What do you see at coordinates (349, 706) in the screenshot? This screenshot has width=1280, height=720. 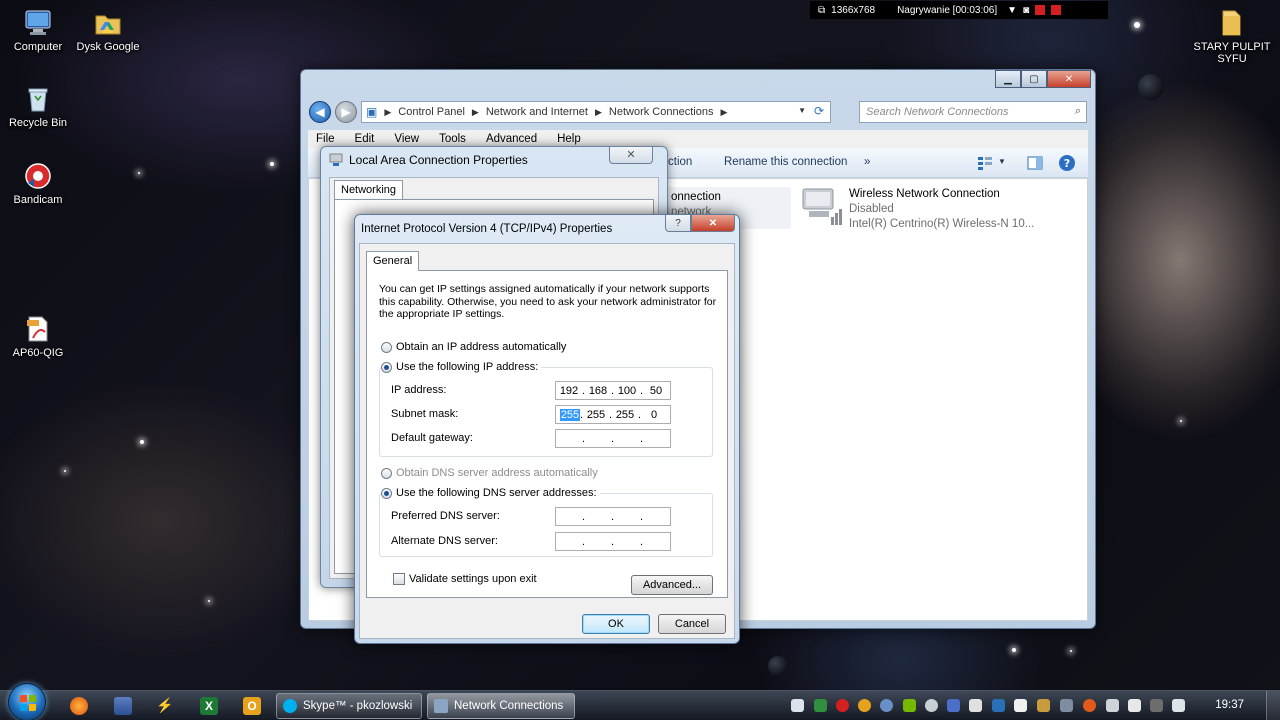 I see `taskbar-item-skype: Skype™ - pkozlowski` at bounding box center [349, 706].